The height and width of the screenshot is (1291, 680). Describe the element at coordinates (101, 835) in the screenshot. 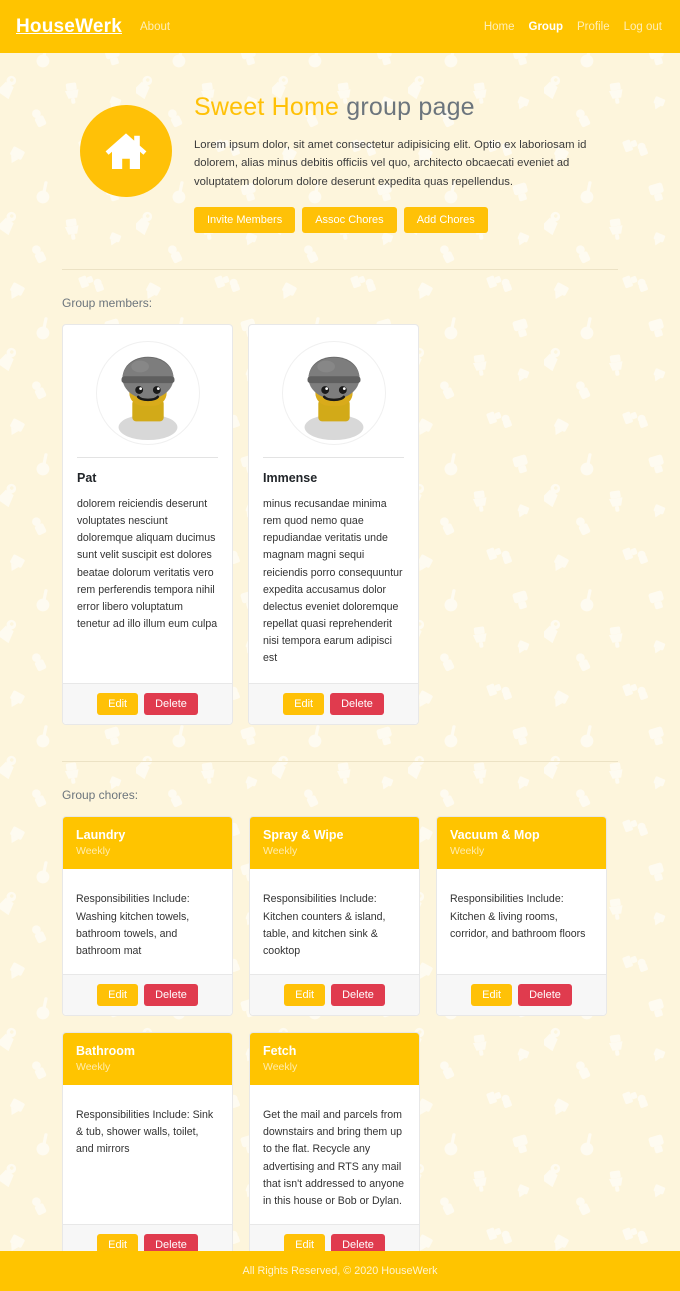

I see `chore-name: Laundry` at that location.